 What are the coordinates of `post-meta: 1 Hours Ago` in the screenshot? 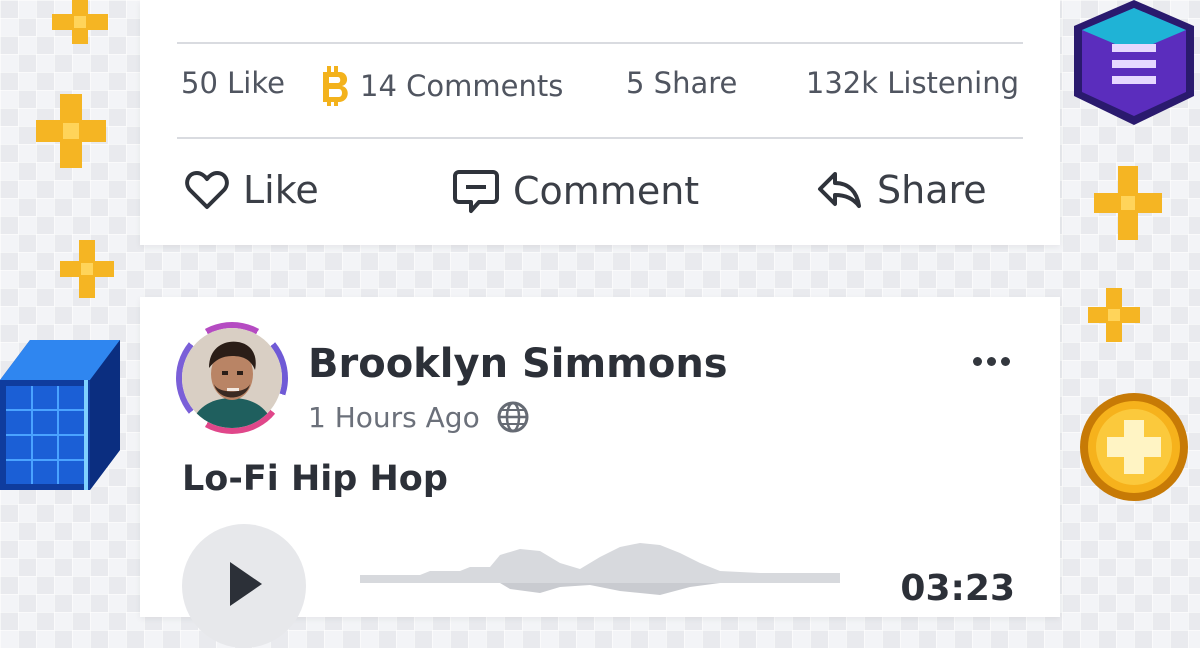 It's located at (419, 417).